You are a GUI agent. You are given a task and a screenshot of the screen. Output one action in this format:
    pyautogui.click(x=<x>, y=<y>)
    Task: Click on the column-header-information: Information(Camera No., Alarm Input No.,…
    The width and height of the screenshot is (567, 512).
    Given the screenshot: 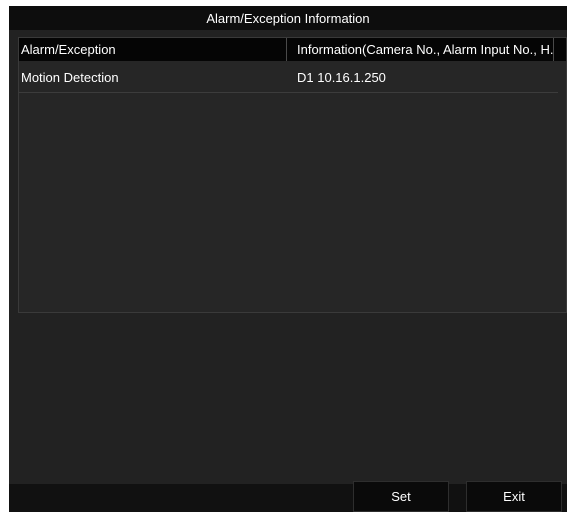 What is the action you would take?
    pyautogui.click(x=420, y=49)
    